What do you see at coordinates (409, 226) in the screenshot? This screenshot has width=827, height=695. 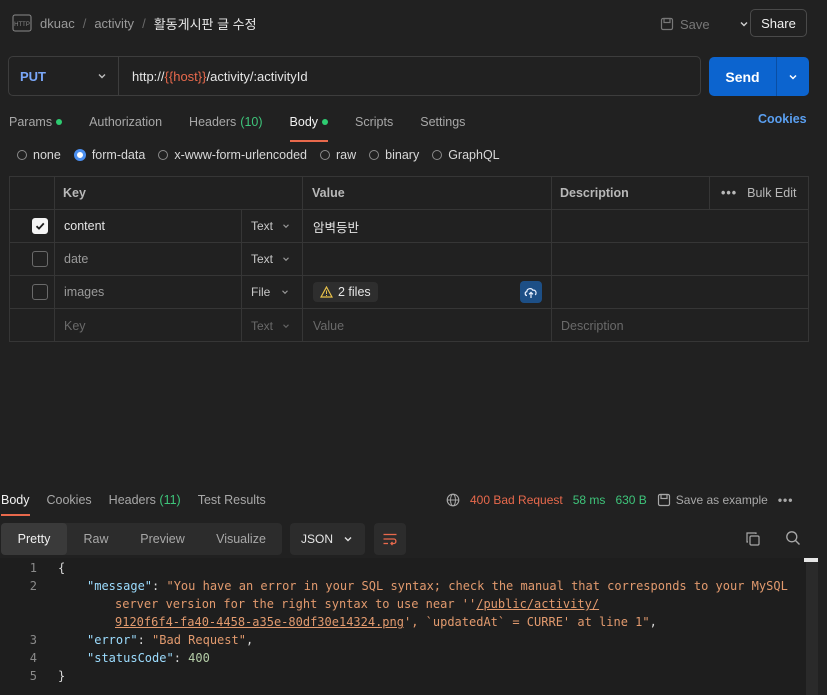 I see `table-row: content Text 암벽등반` at bounding box center [409, 226].